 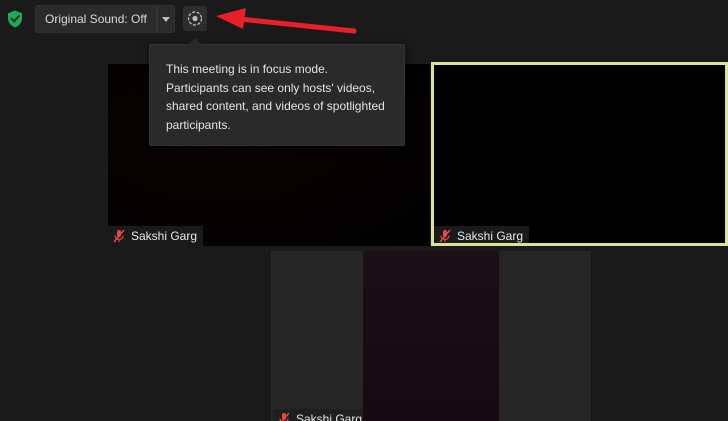 What do you see at coordinates (431, 336) in the screenshot?
I see `video-tile-bottom-center` at bounding box center [431, 336].